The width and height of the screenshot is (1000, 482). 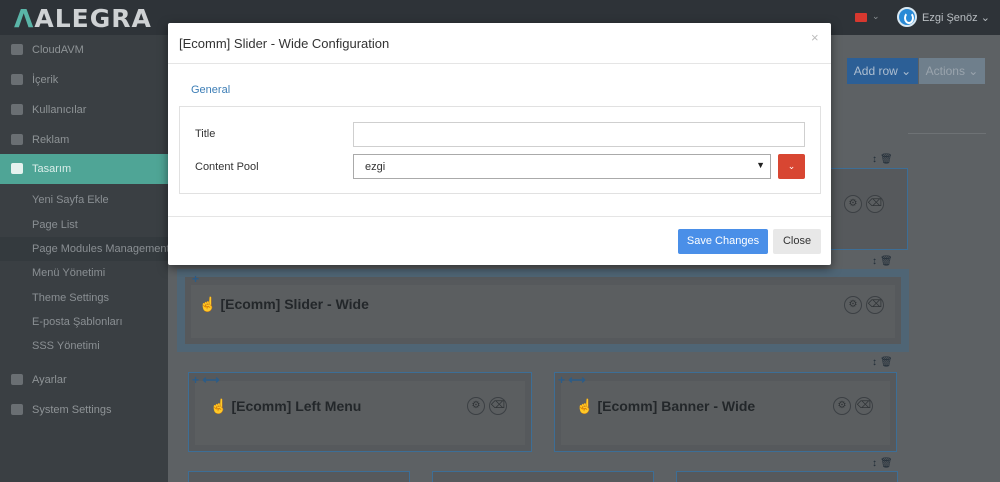 I want to click on modal-header: [Ecomm] Slider - Wide Configuration ×, so click(x=499, y=43).